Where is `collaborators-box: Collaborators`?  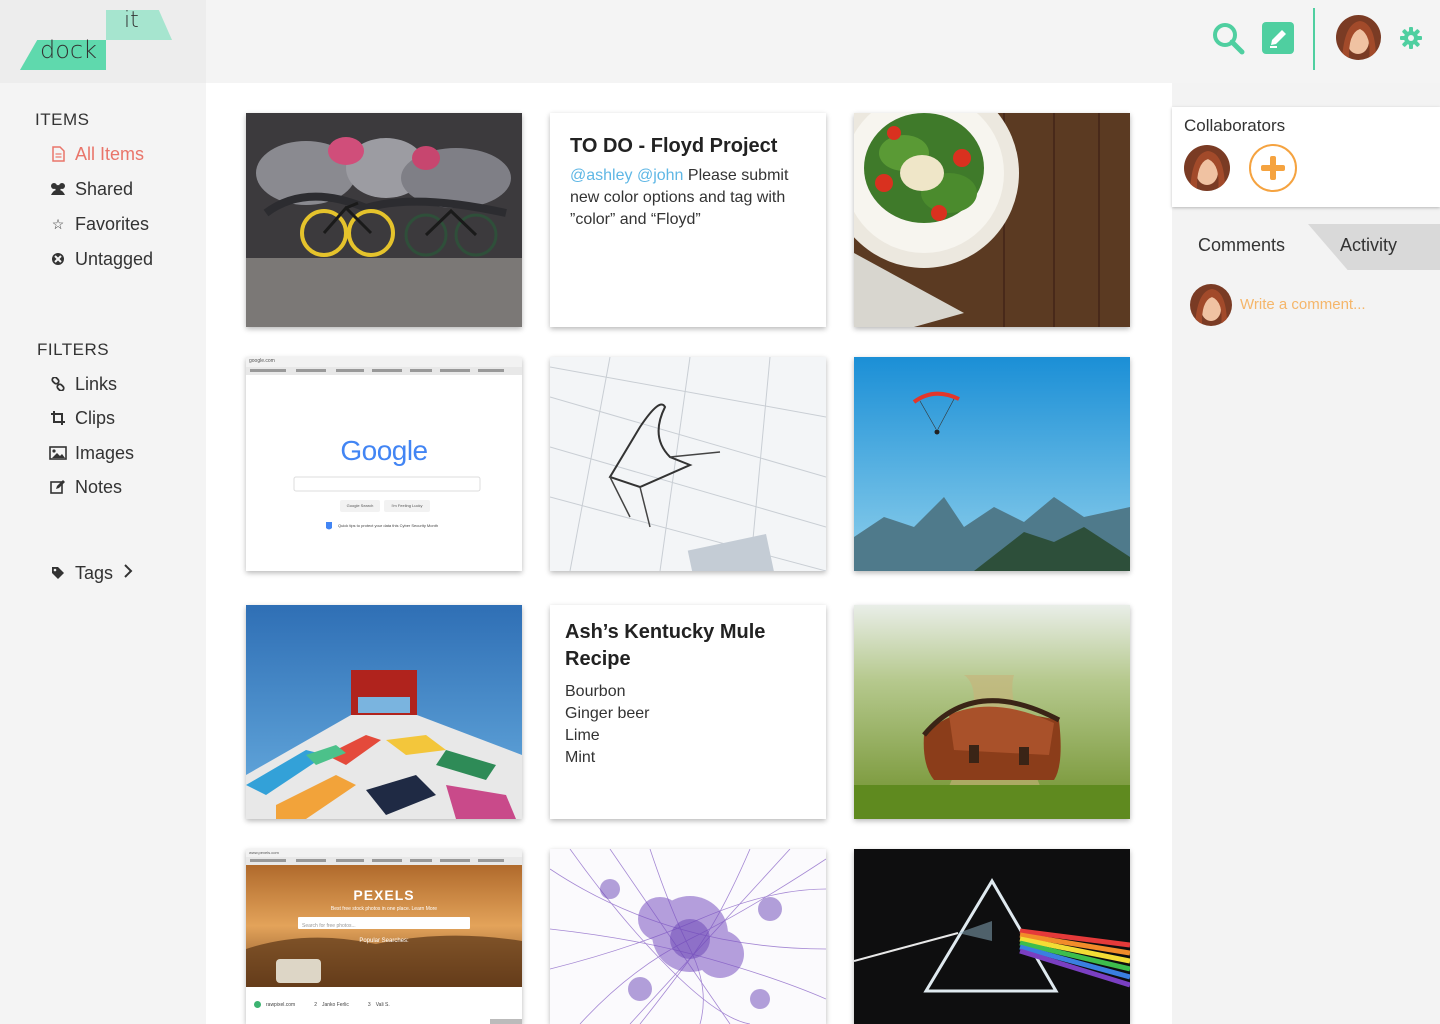
collaborators-box: Collaborators is located at coordinates (1306, 157).